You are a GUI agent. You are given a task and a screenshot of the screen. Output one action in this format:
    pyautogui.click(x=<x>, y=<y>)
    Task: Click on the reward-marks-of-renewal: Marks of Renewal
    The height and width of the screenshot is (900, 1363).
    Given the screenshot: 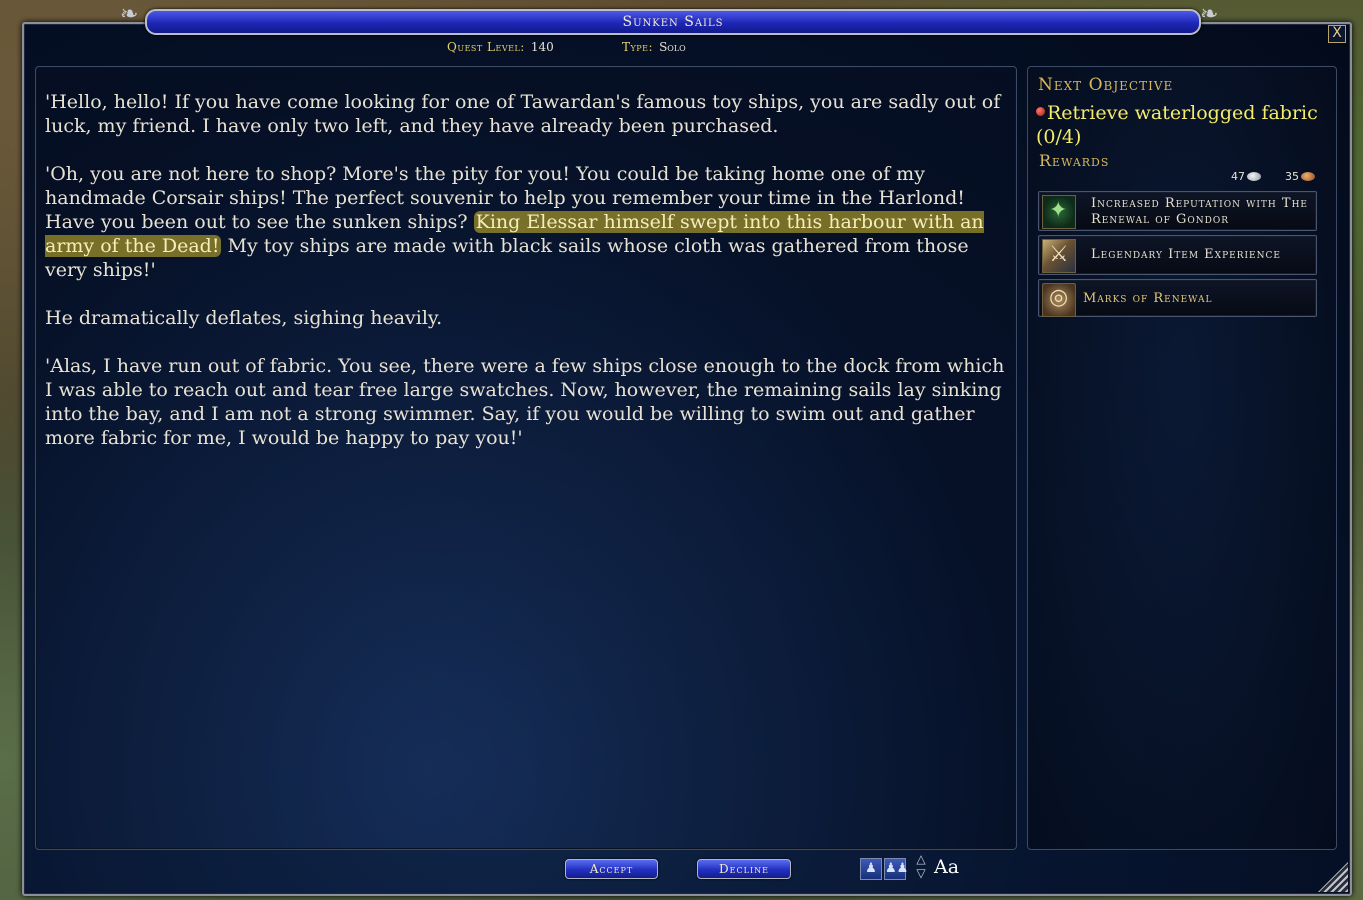 What is the action you would take?
    pyautogui.click(x=1177, y=298)
    